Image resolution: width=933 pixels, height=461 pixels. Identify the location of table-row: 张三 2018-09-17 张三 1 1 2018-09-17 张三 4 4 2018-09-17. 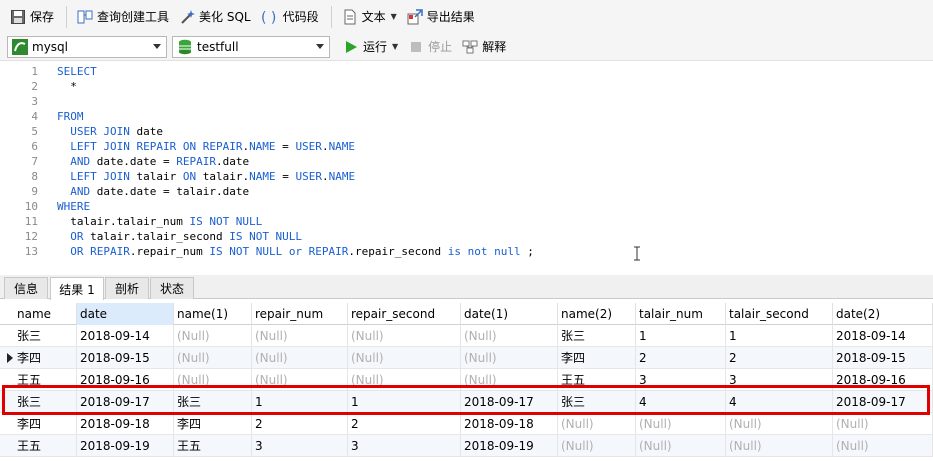
(466, 402).